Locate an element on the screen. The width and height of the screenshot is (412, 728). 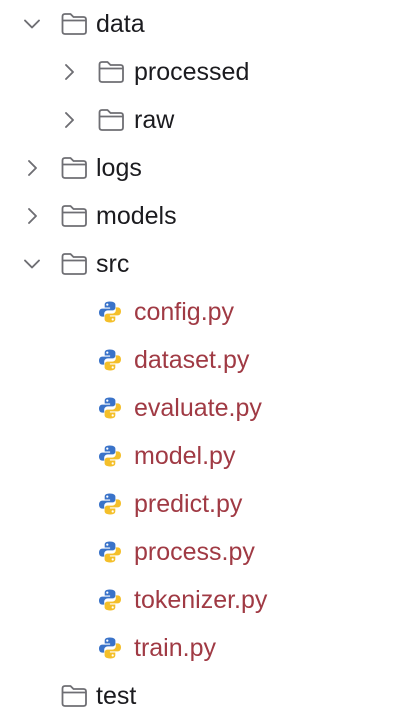
tree-item-process-py: process.py is located at coordinates (206, 552).